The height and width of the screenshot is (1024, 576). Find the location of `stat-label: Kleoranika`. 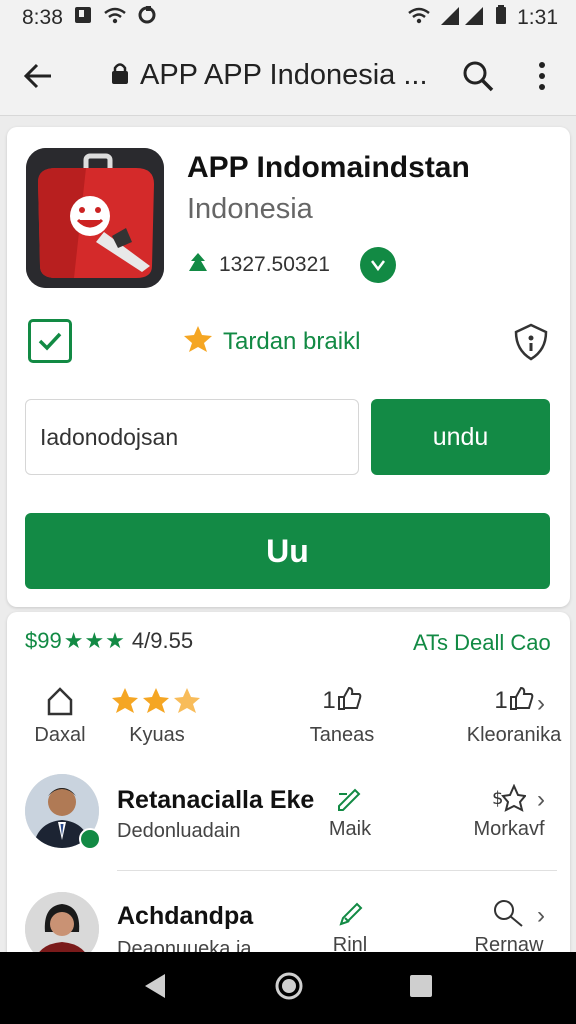

stat-label: Kleoranika is located at coordinates (514, 735).